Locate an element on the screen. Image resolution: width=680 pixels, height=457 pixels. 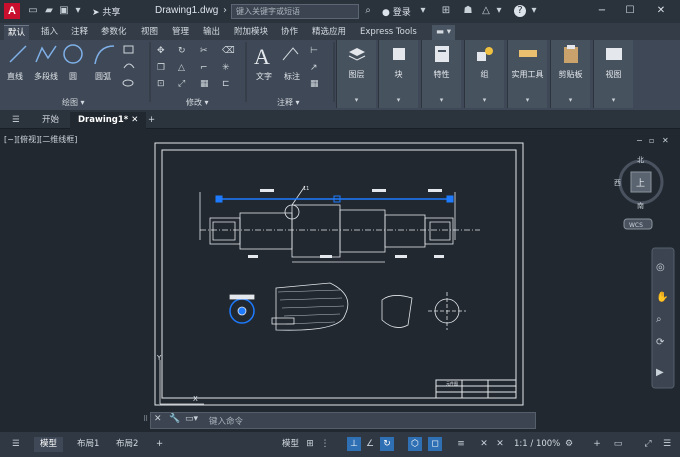
status-menu-icon: ☰ is located at coordinates (16, 444).